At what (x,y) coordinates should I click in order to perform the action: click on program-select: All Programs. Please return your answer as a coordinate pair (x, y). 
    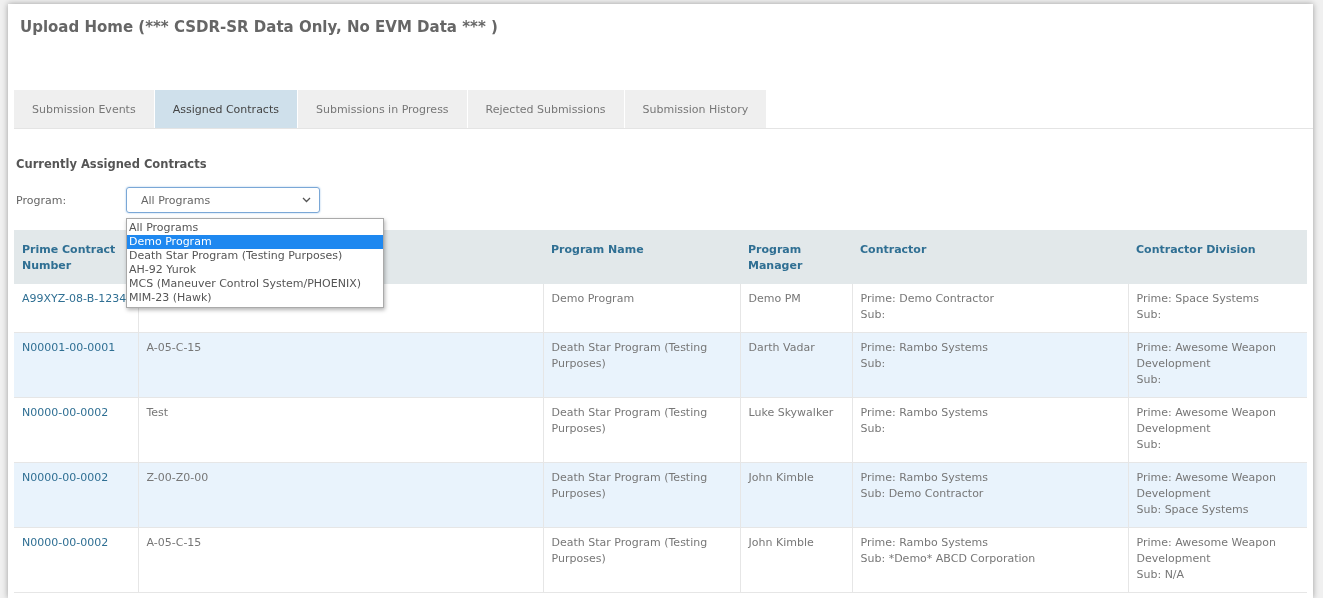
    Looking at the image, I should click on (223, 200).